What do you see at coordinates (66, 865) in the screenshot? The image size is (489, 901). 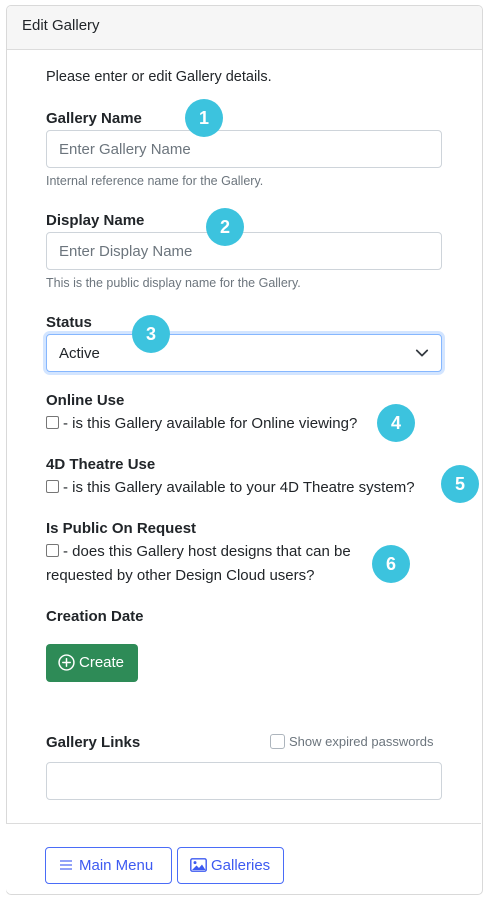 I see `hamburger-icon` at bounding box center [66, 865].